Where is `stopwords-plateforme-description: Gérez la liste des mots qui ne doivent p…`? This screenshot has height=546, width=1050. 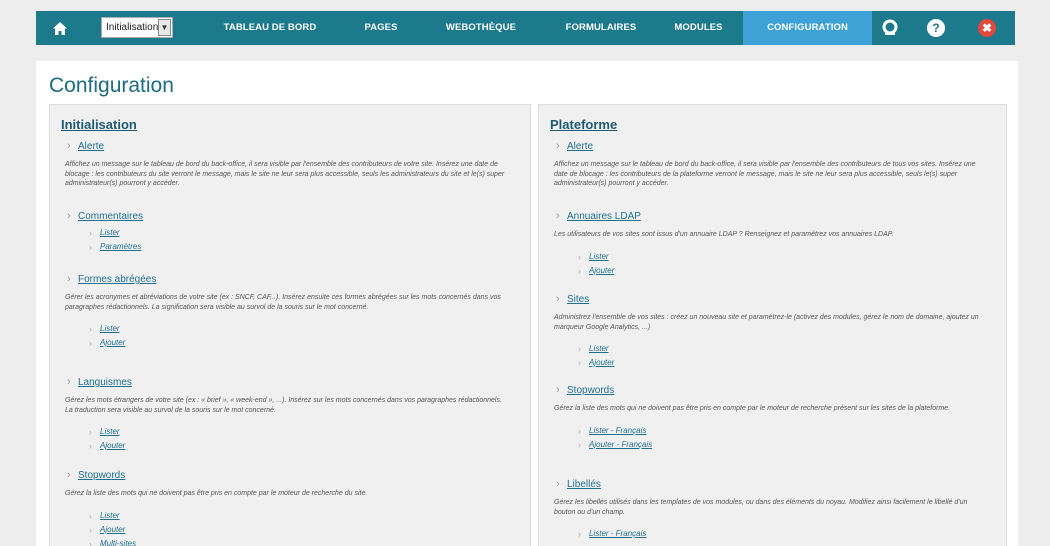
stopwords-plateforme-description: Gérez la liste des mots qui ne doivent p… is located at coordinates (752, 408).